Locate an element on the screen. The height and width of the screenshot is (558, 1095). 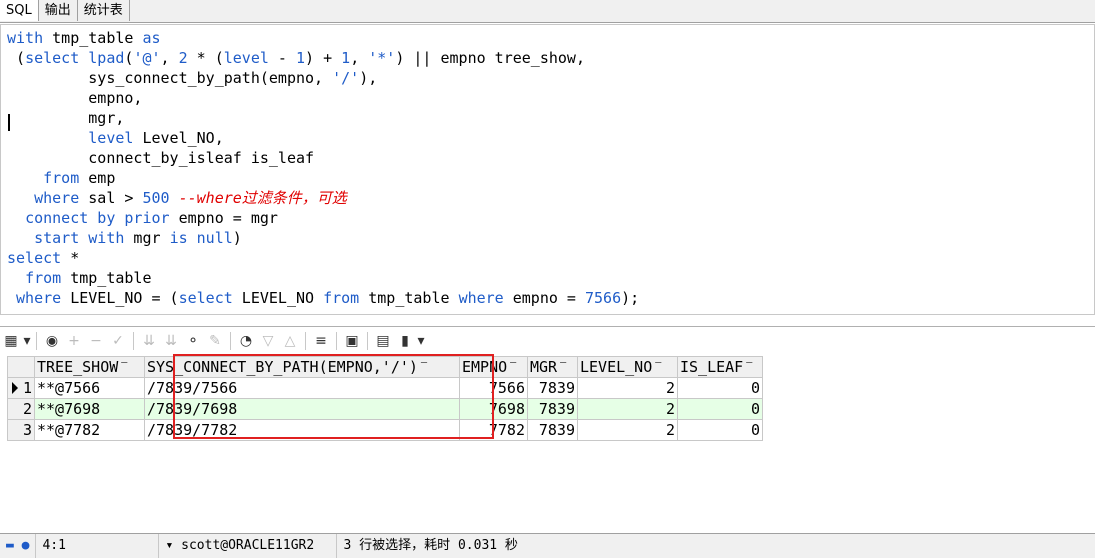
header-mgr: MGR ─ is located at coordinates (552, 367).